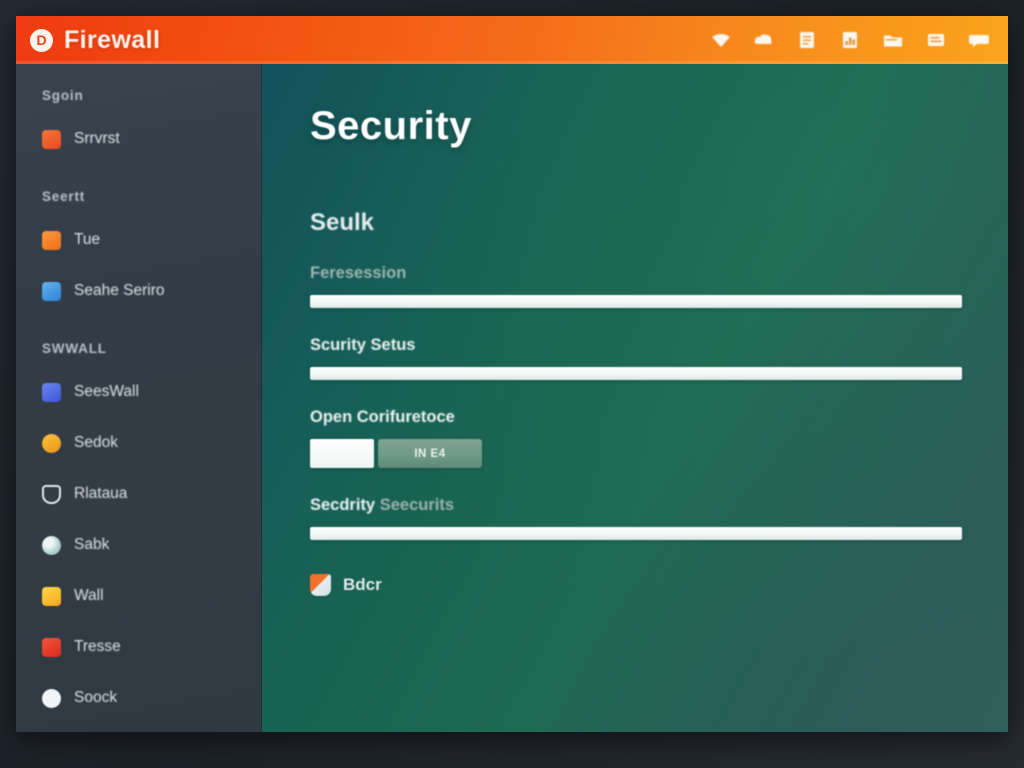 The width and height of the screenshot is (1024, 768). I want to click on sidebar-item-tue: Tue, so click(139, 240).